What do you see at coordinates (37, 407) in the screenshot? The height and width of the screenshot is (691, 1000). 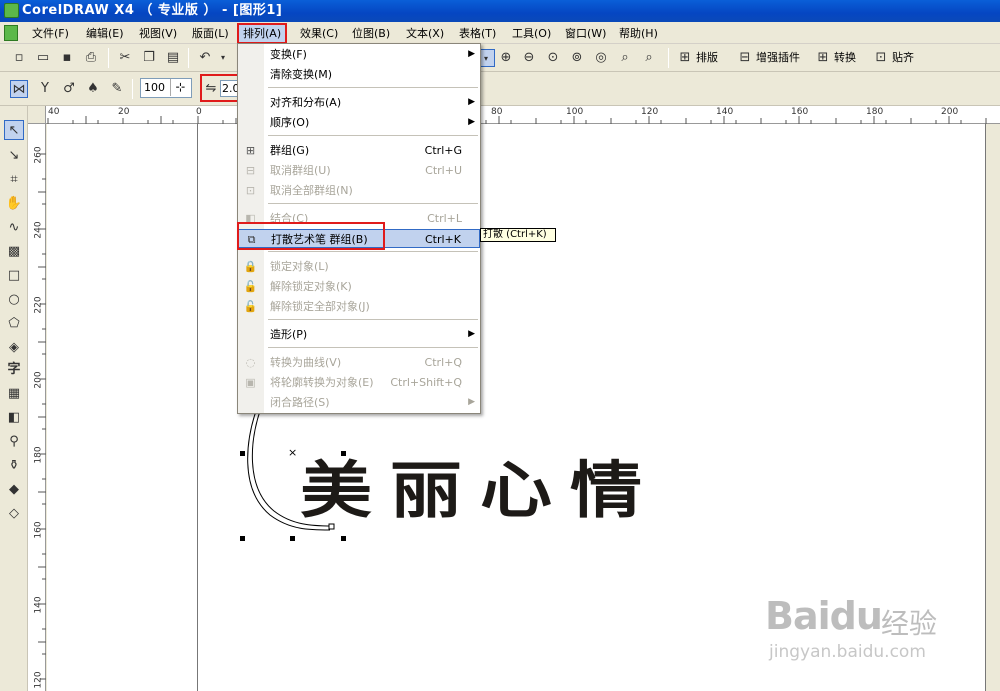 I see `vertical-ruler: 260 240 220 200 180 160 140 120` at bounding box center [37, 407].